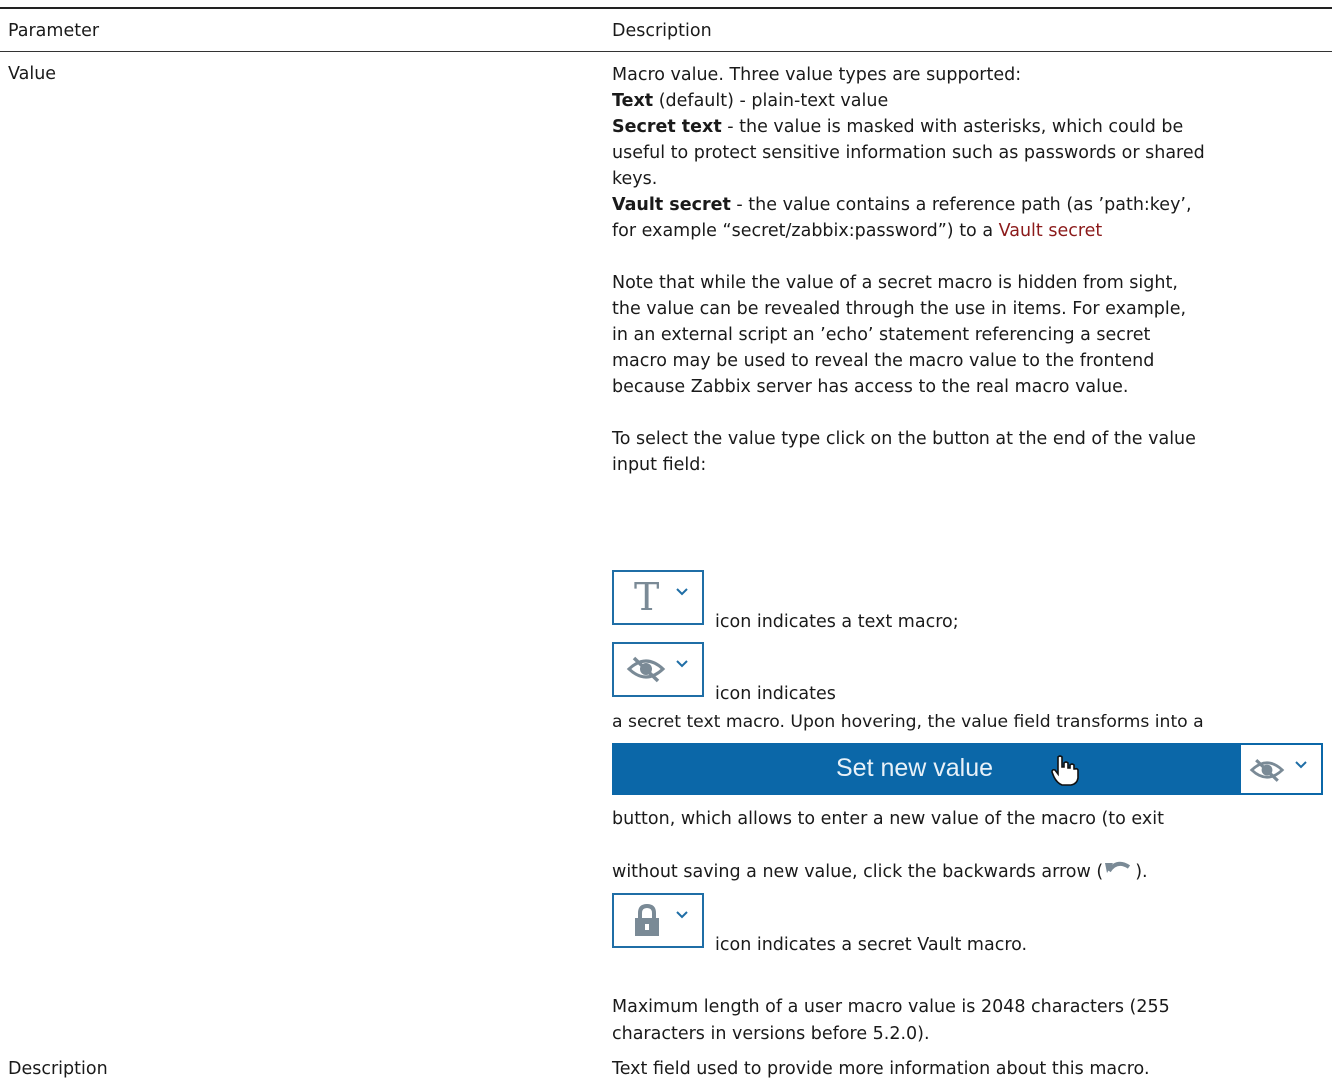  I want to click on table-top-rule, so click(666, 8).